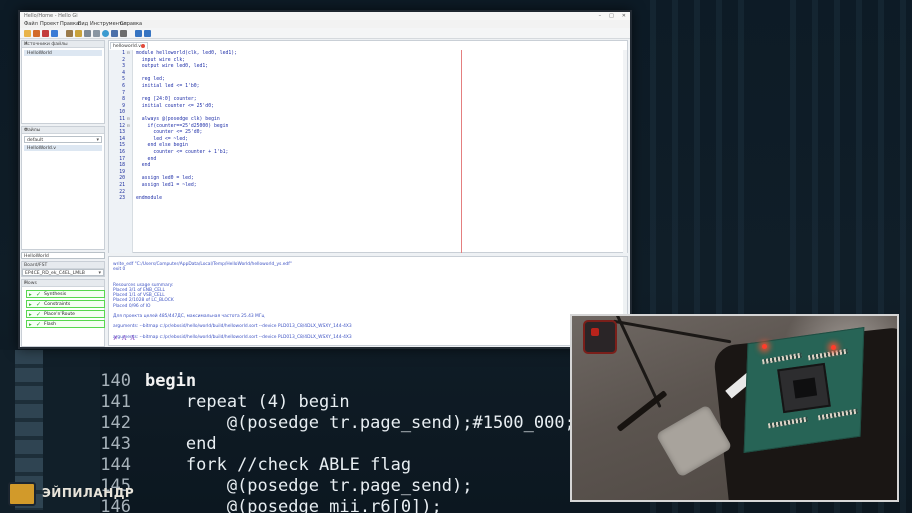 This screenshot has width=912, height=513. I want to click on window-controls: – □ ✕, so click(612, 16).